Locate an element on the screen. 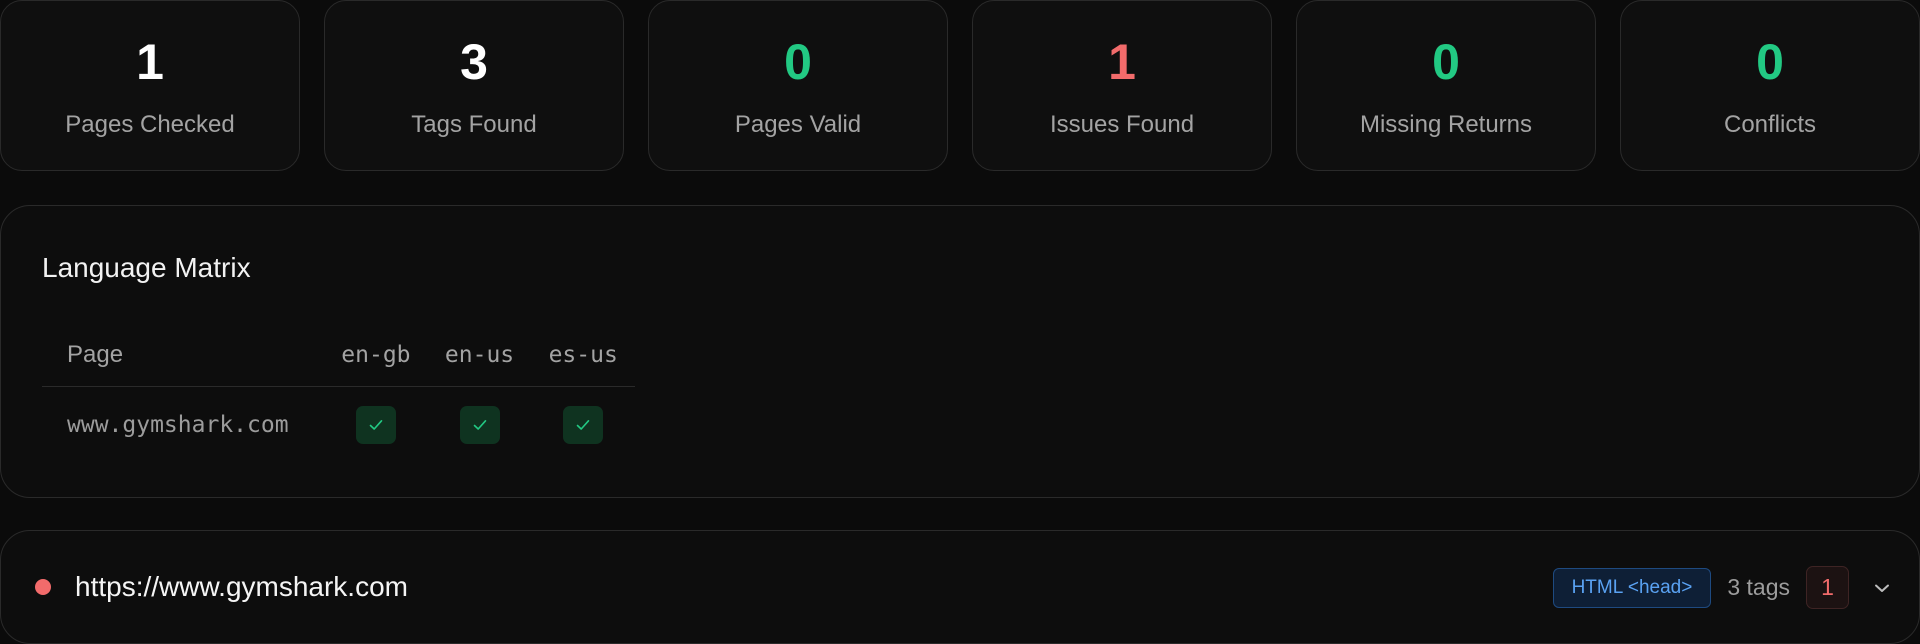  stat-card-missing-returns: 0 Missing Returns is located at coordinates (1446, 85).